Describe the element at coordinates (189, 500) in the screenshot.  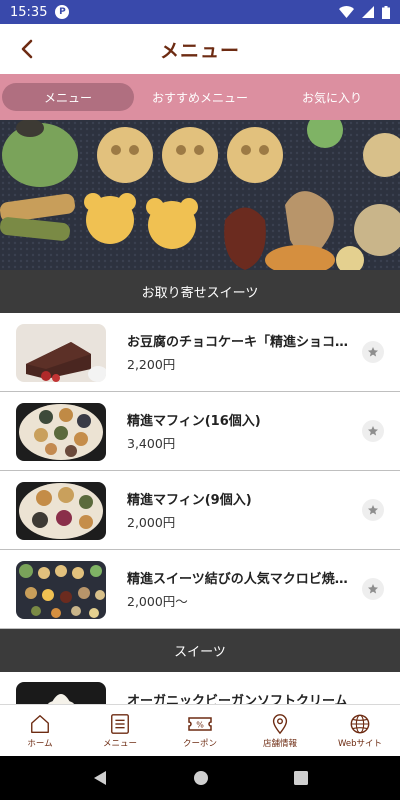
I see `item-name: 精進マフィン(9個入)` at that location.